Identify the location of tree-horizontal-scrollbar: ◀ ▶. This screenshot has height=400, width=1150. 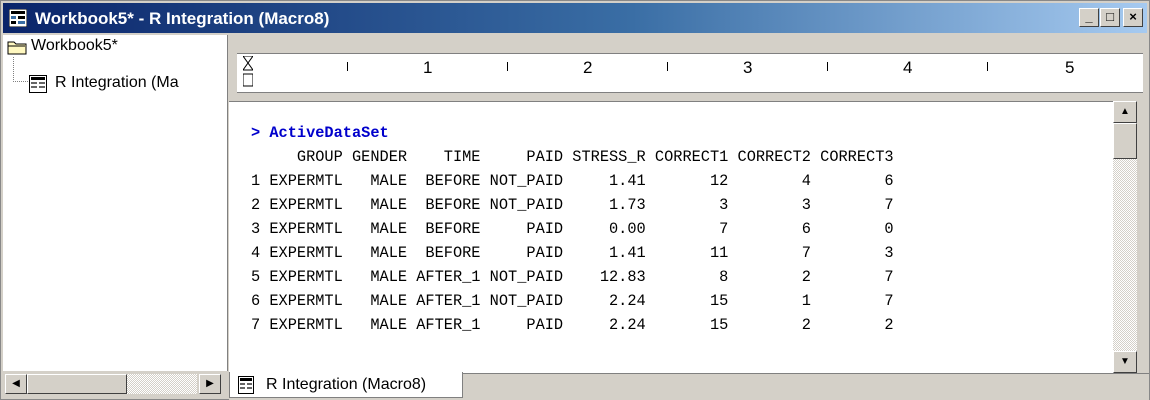
(115, 384).